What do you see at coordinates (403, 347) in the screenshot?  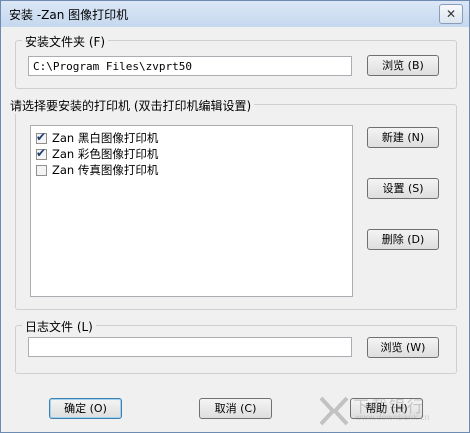 I see `browse-log-button: 浏览 (W)` at bounding box center [403, 347].